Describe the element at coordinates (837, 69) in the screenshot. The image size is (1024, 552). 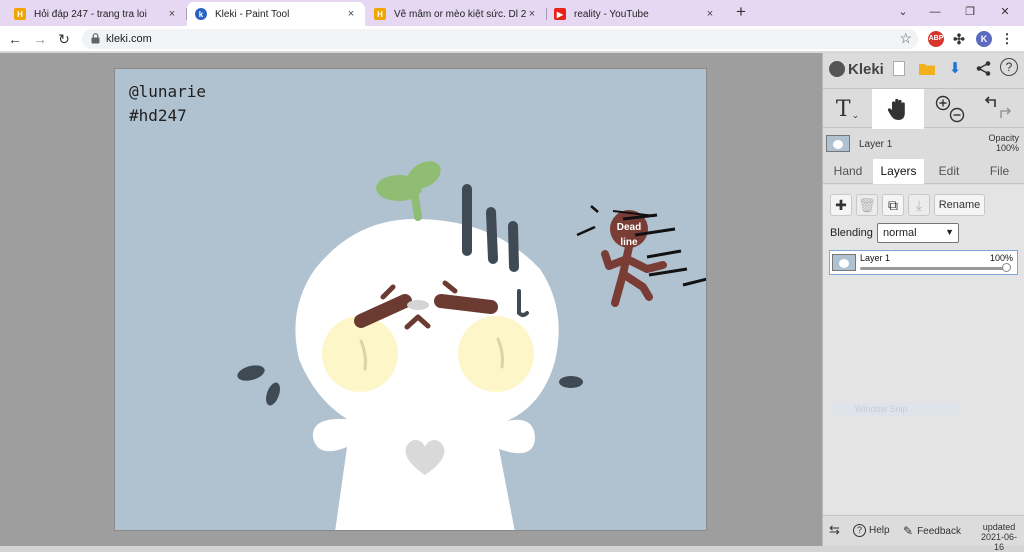
I see `kleki-logo-icon` at that location.